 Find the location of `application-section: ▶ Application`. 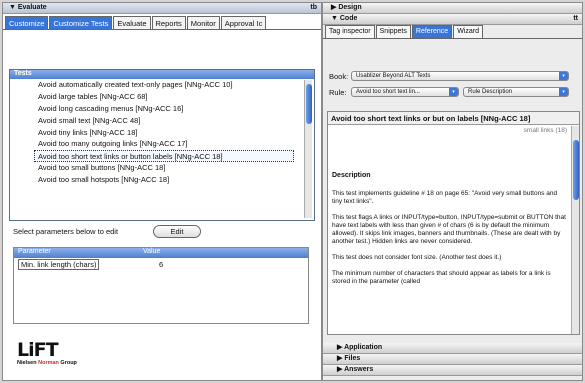

application-section: ▶ Application is located at coordinates (452, 348).